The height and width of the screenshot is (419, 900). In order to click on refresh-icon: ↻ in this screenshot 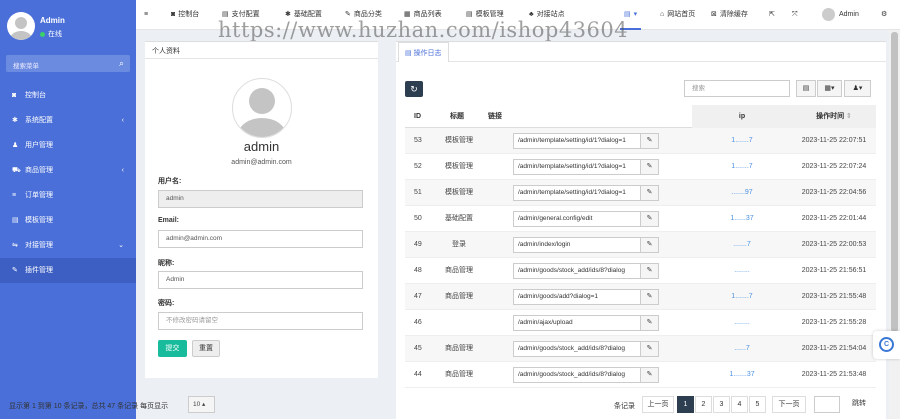, I will do `click(414, 89)`.